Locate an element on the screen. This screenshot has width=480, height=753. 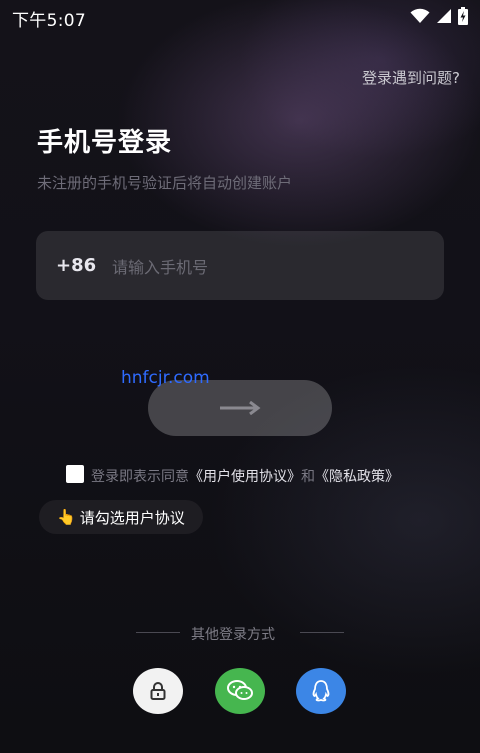
lock-icon is located at coordinates (158, 691).